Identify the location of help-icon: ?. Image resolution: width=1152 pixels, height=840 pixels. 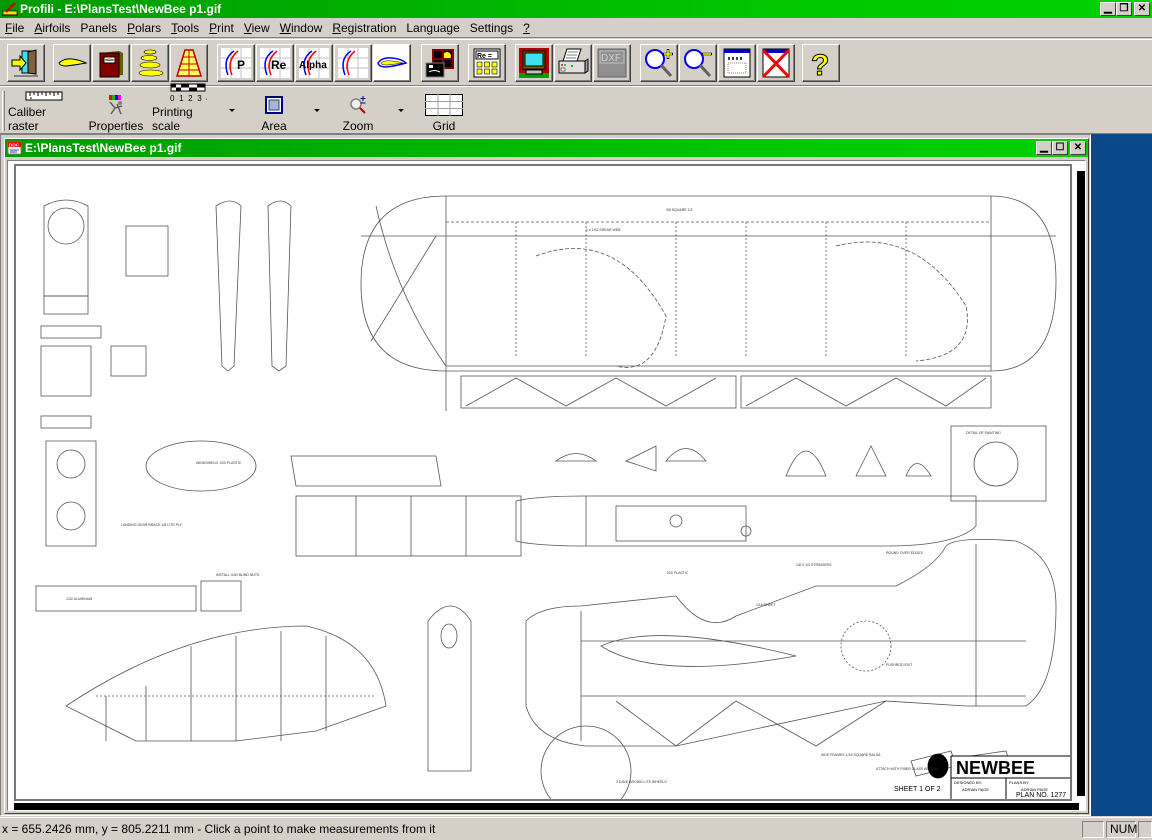
(820, 64).